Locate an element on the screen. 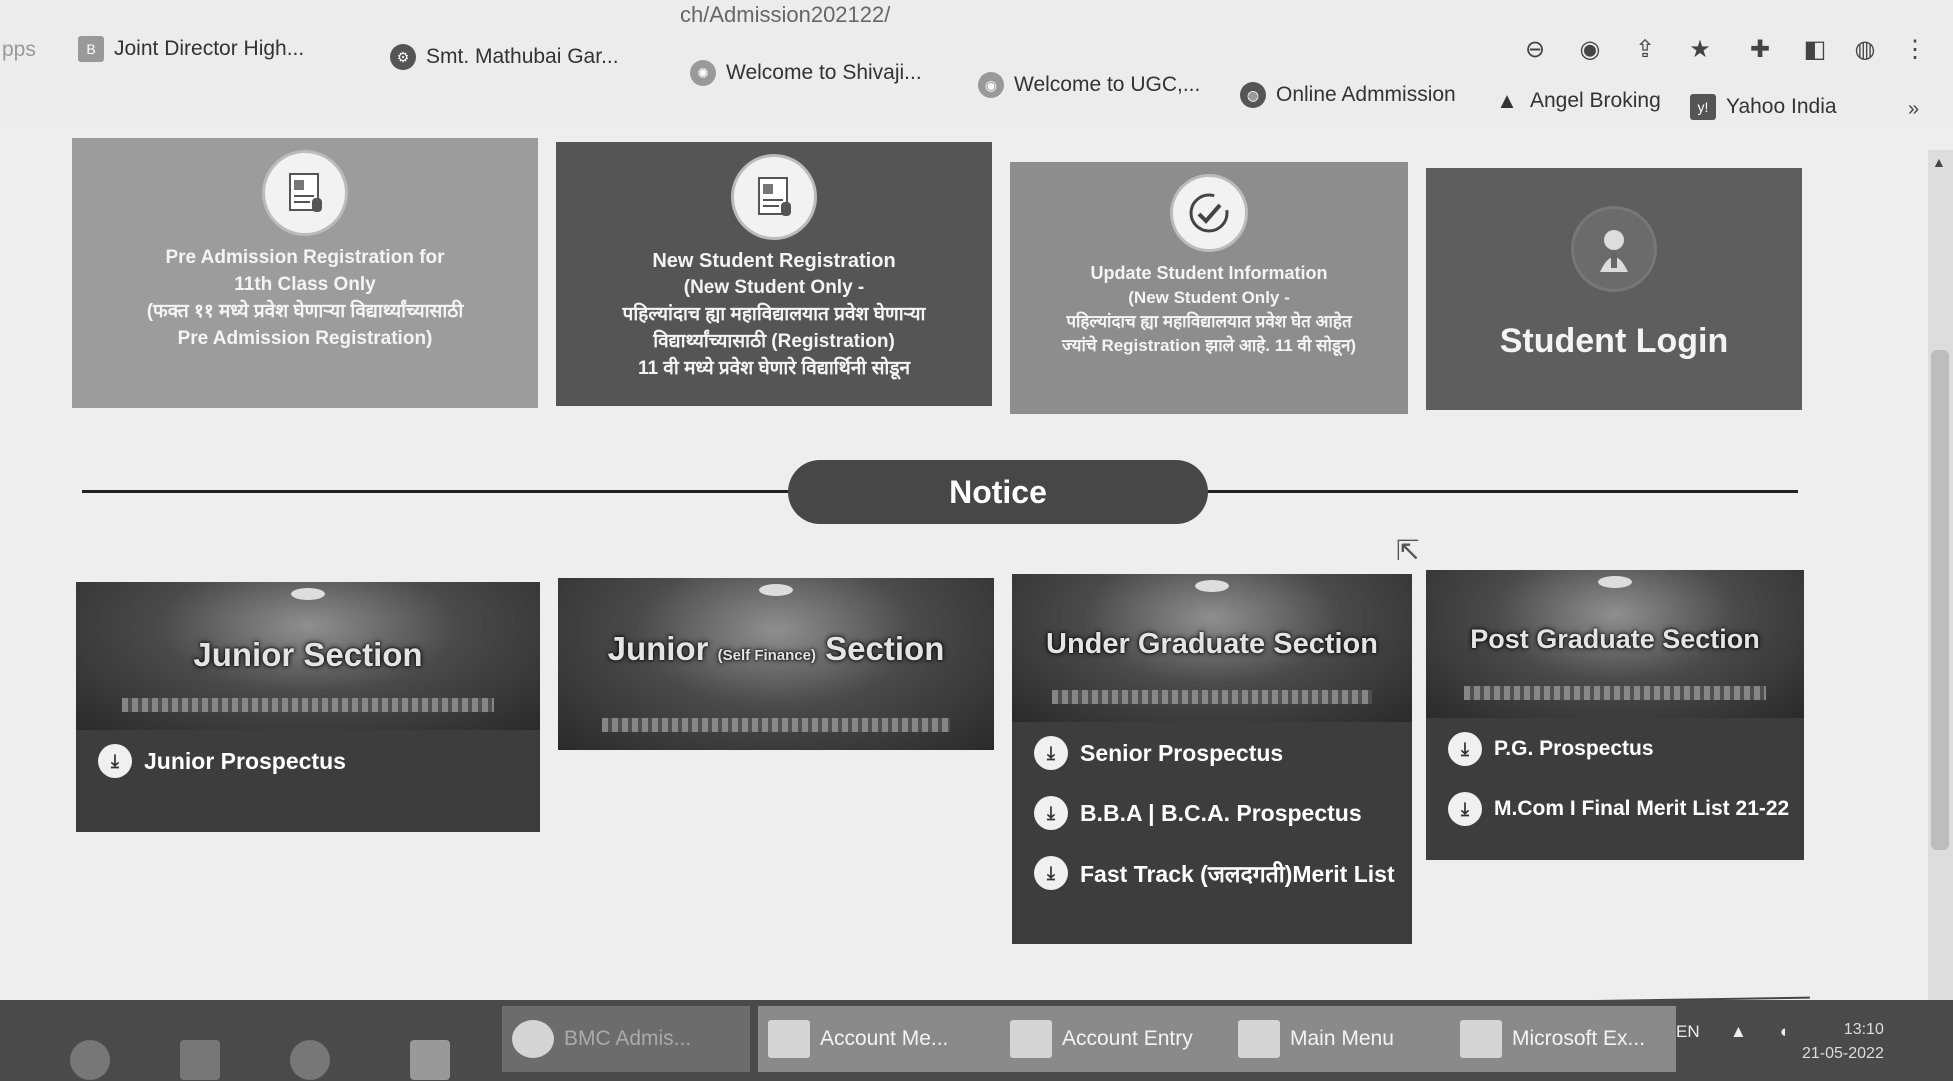 Image resolution: width=1953 pixels, height=1081 pixels. bba-bca-prospectus-link: ⤓ B.B.A | B.C.A. Prospectus is located at coordinates (1212, 813).